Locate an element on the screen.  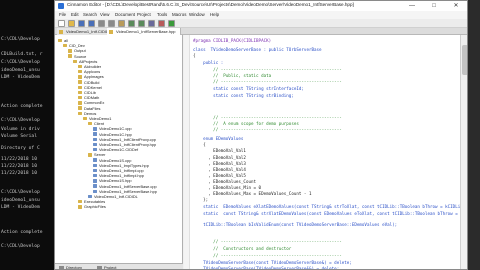
code-line: // A enum scope for demo purposes is located at coordinates (246, 123).